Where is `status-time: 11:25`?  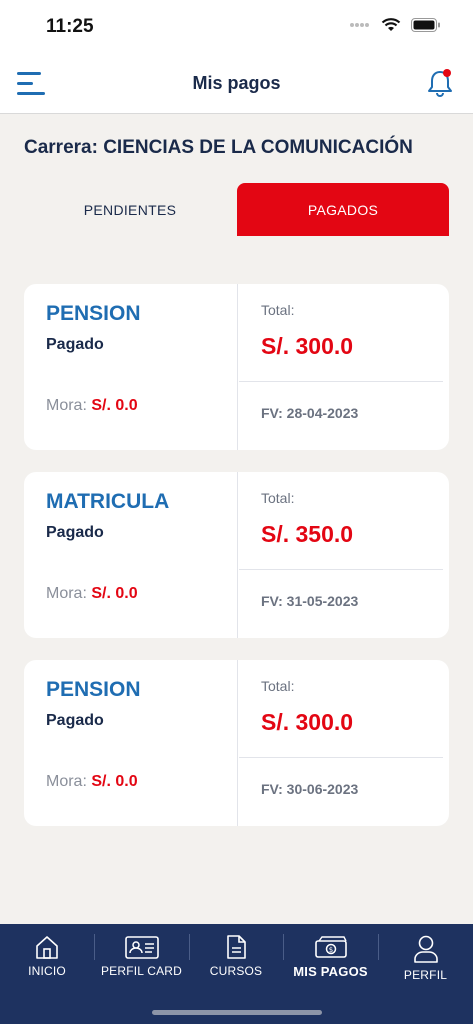
status-time: 11:25 is located at coordinates (70, 26).